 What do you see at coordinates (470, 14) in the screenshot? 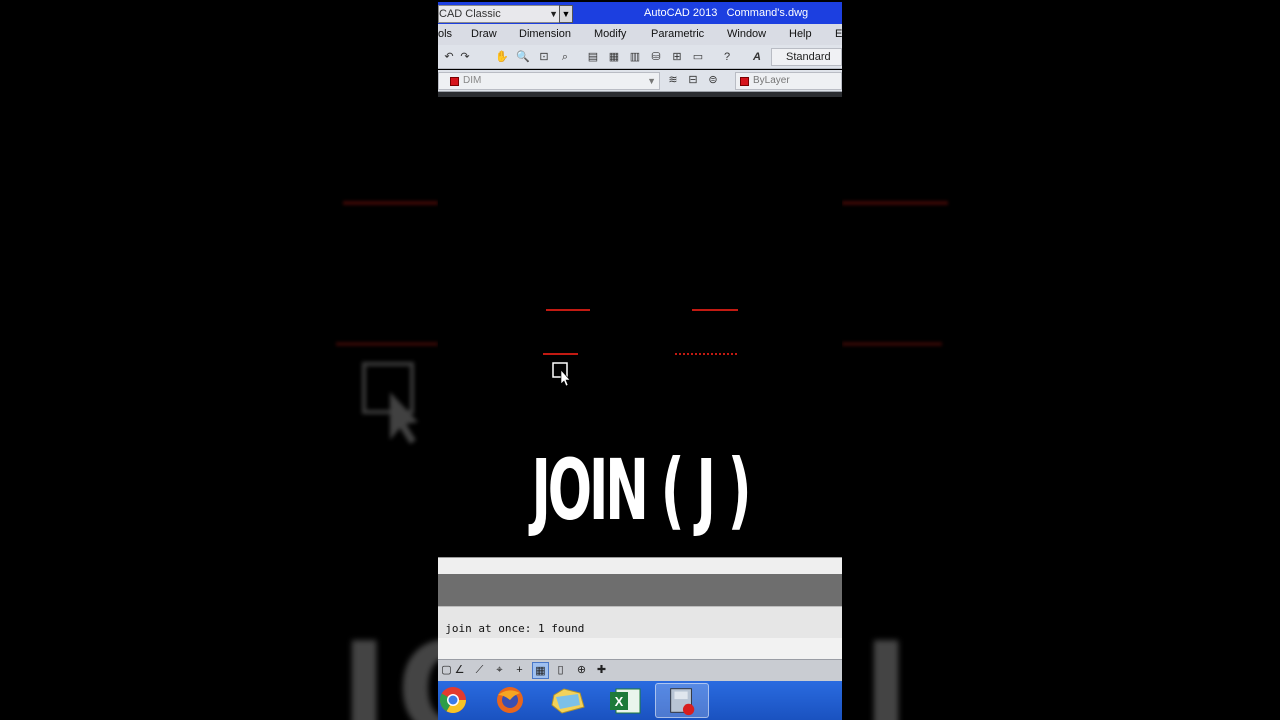
I see `workspace-label: CAD Classic` at bounding box center [470, 14].